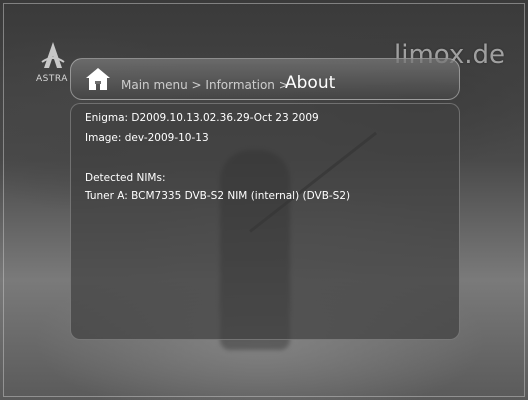 The height and width of the screenshot is (400, 528). Describe the element at coordinates (205, 85) in the screenshot. I see `breadcrumb: Main menu > Information >` at that location.